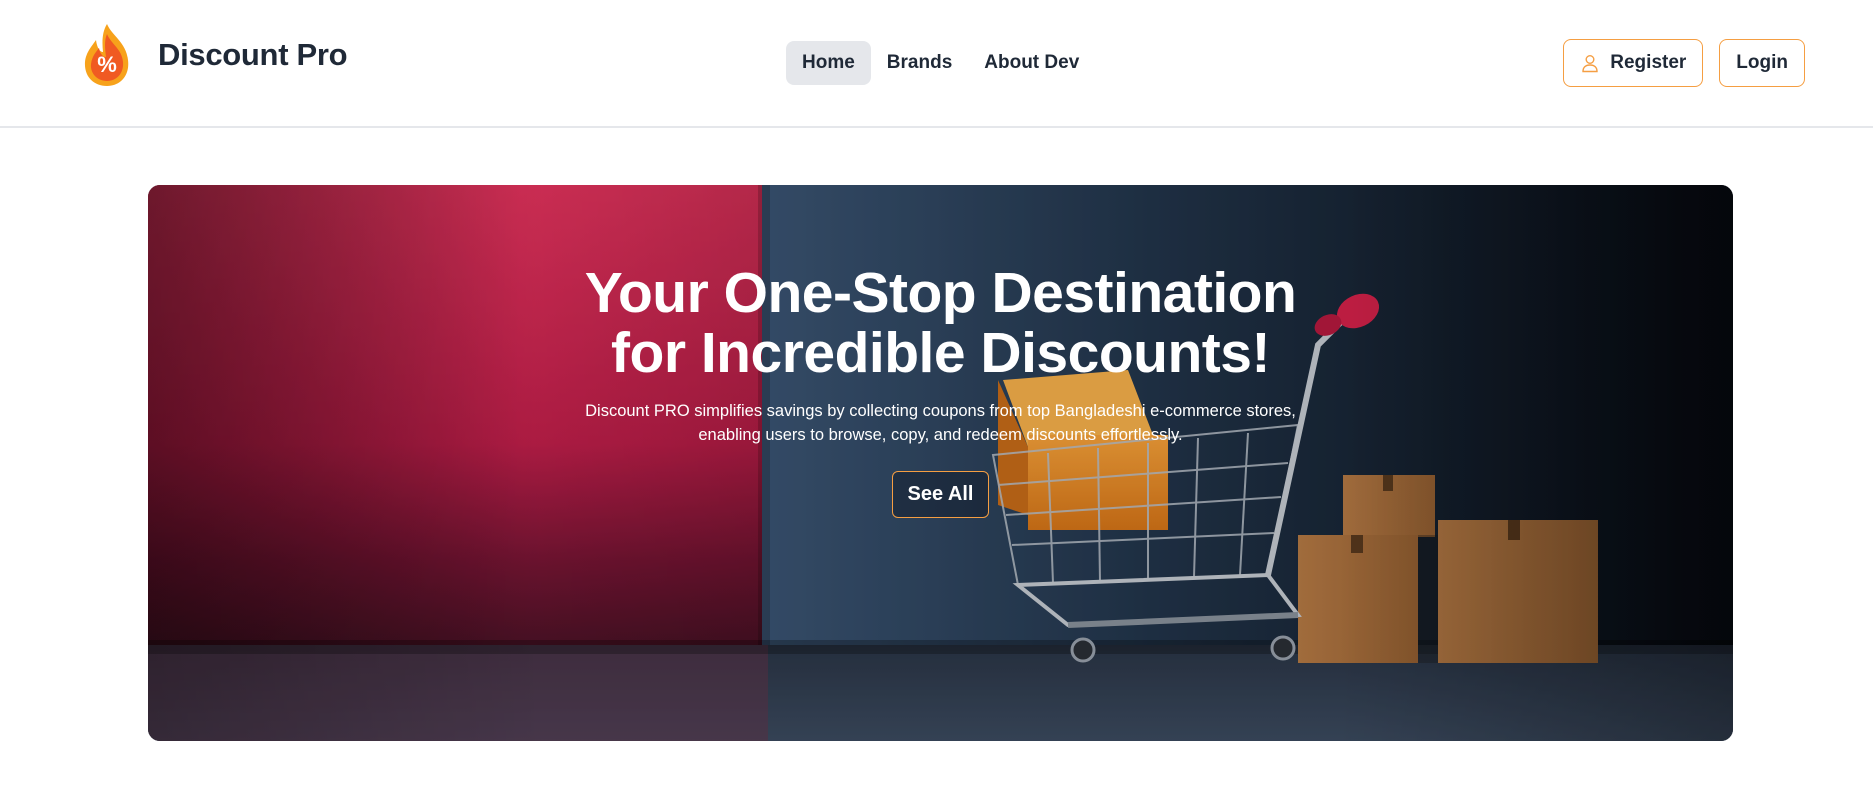 Image resolution: width=1873 pixels, height=786 pixels. I want to click on see-all-button: See All, so click(940, 494).